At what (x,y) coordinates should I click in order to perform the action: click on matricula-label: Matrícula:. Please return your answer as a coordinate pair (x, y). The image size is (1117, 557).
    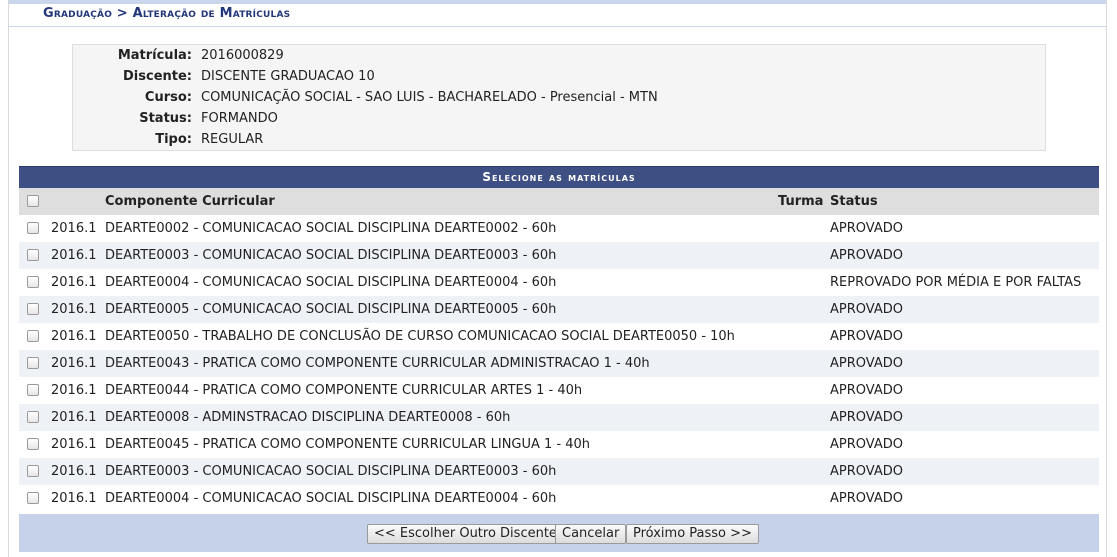
    Looking at the image, I should click on (154, 55).